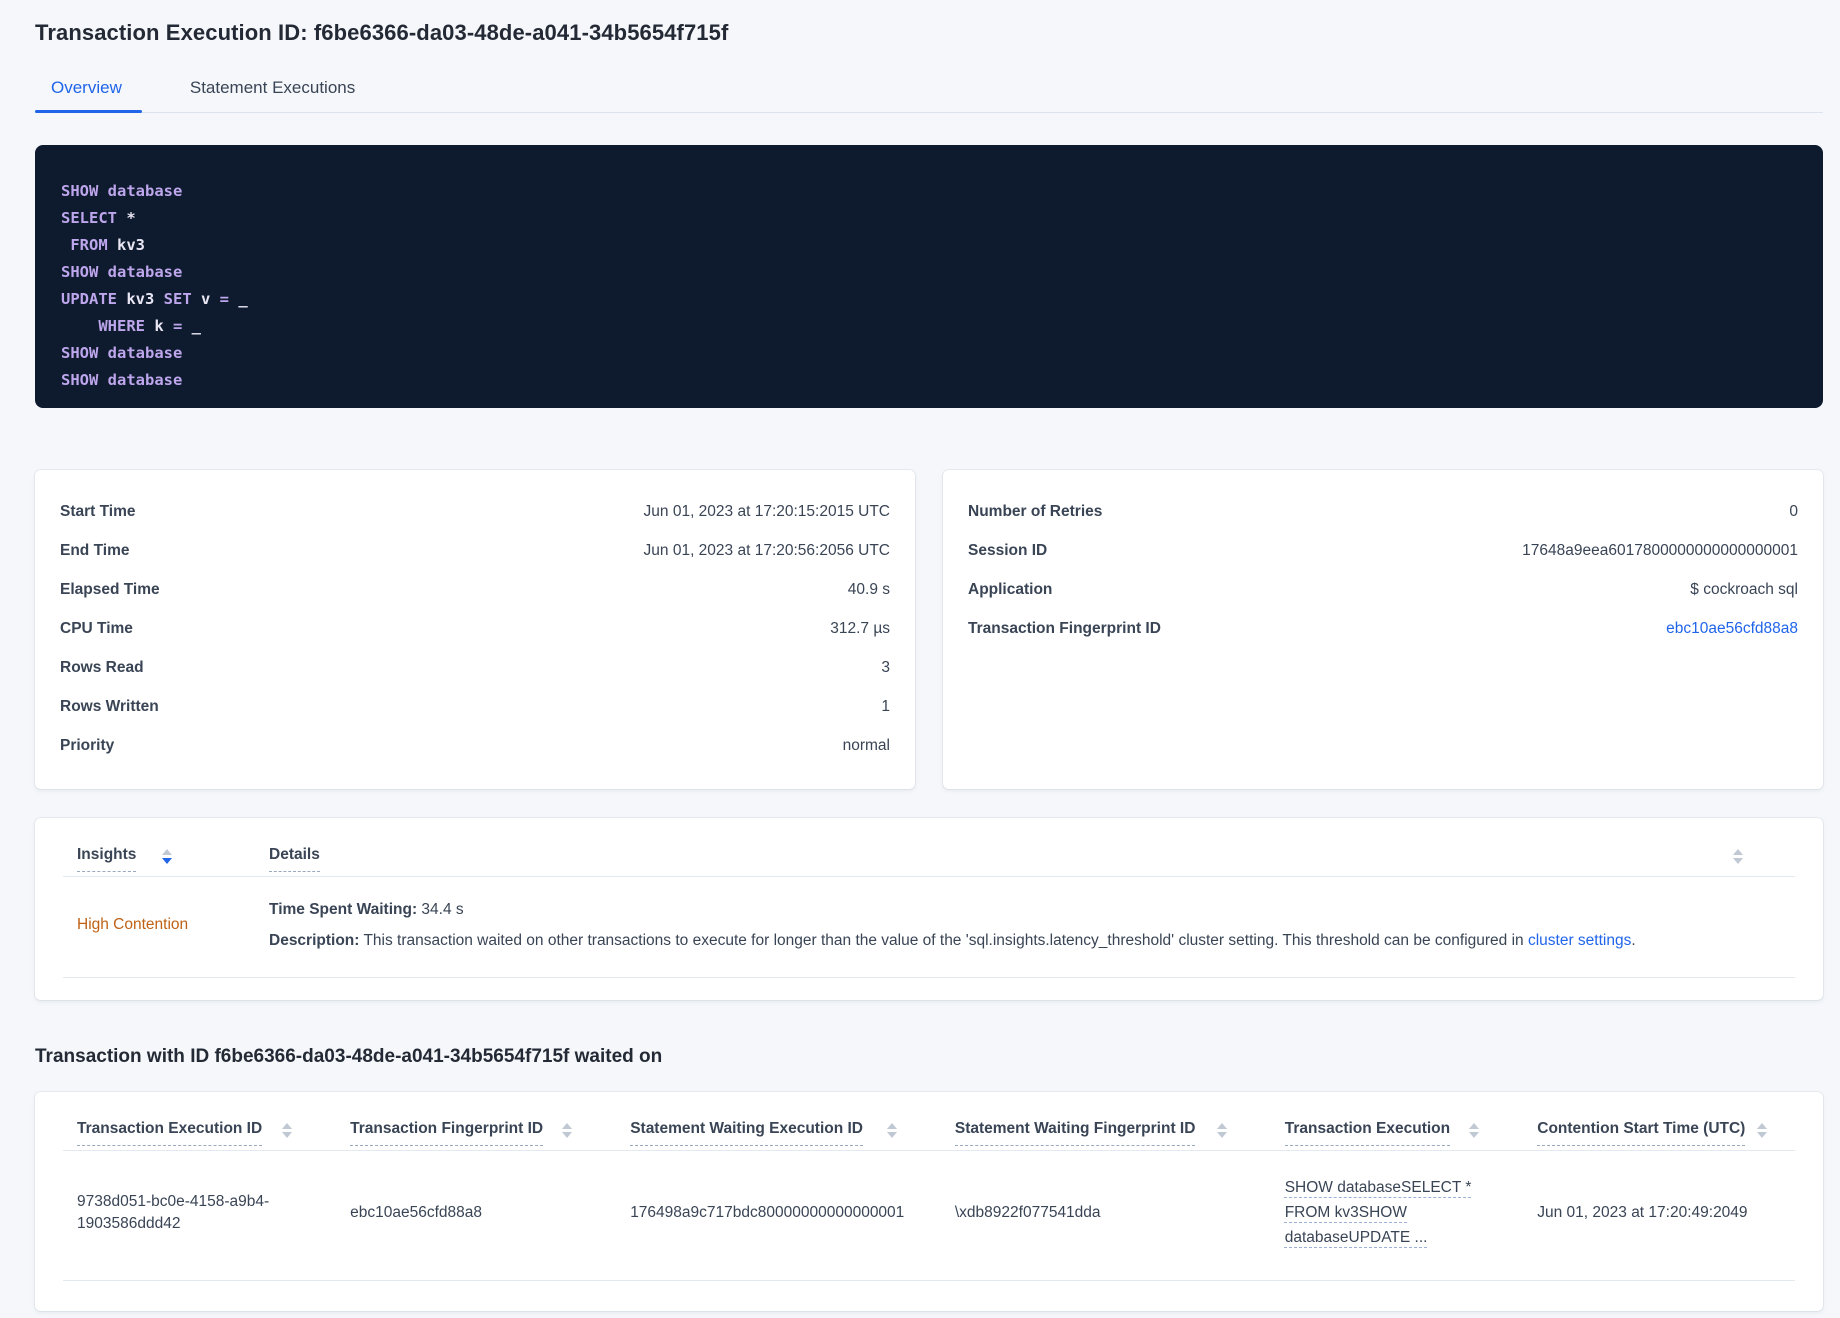 Image resolution: width=1840 pixels, height=1318 pixels. What do you see at coordinates (1064, 628) in the screenshot?
I see `summary-label: Transaction Fingerprint ID` at bounding box center [1064, 628].